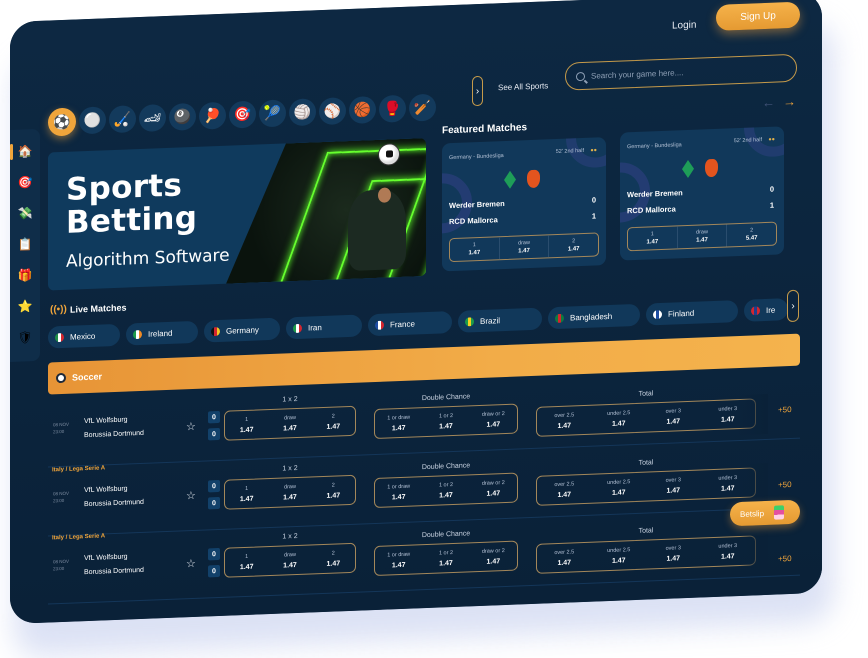 This screenshot has width=868, height=658. I want to click on country-tab: Finland, so click(692, 313).